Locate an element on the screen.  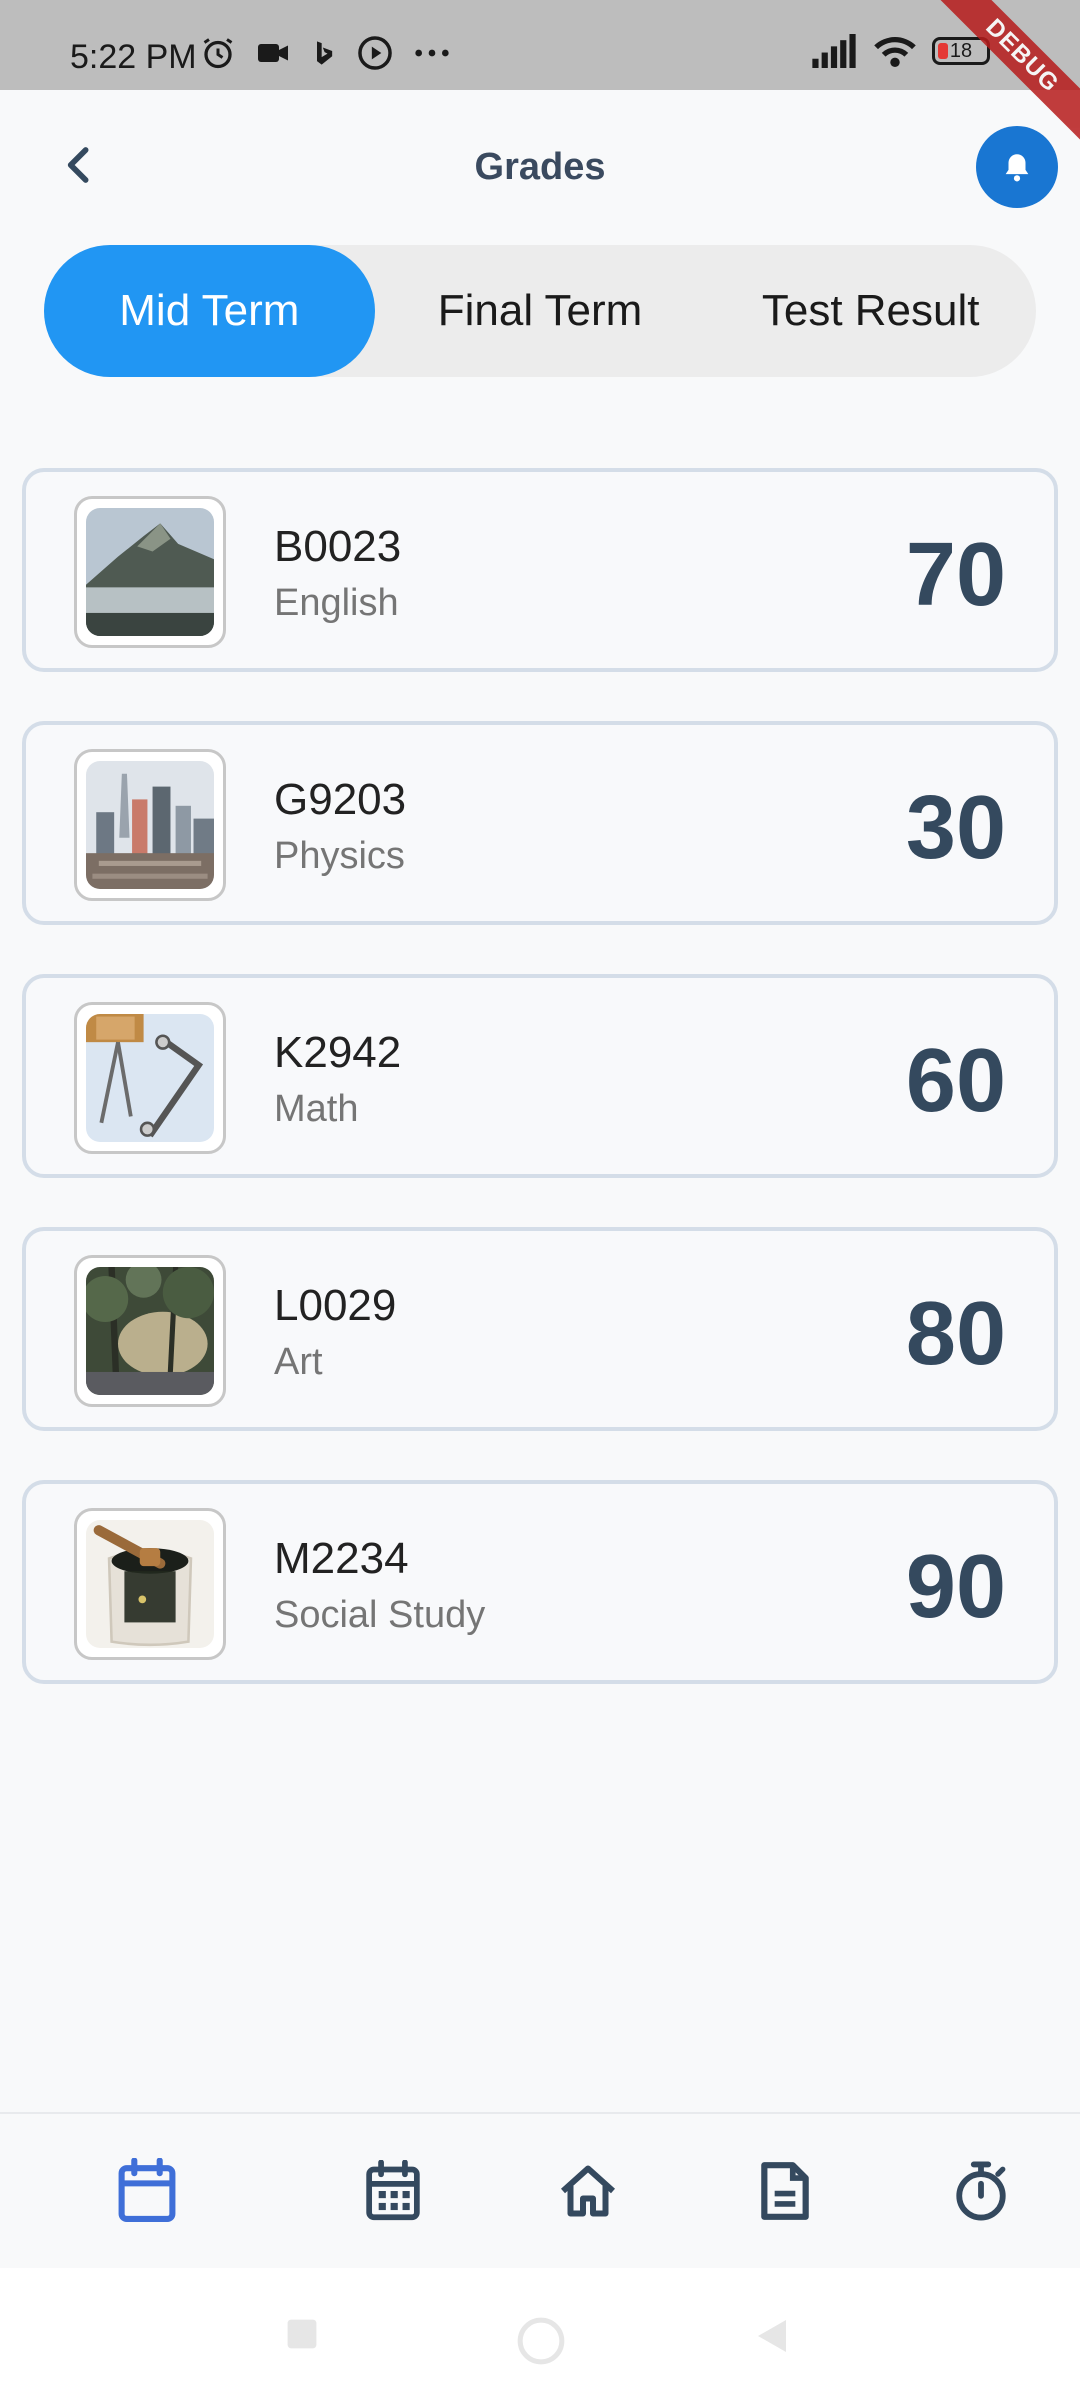
triangle-back-icon is located at coordinates (772, 2336).